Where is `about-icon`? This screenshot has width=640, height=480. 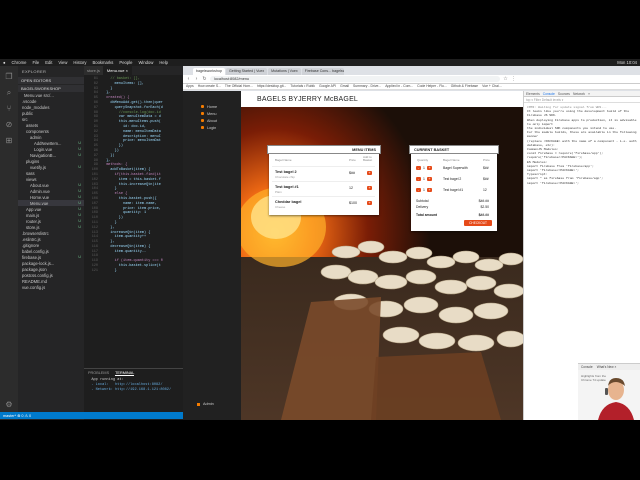
about-icon is located at coordinates (202, 120).